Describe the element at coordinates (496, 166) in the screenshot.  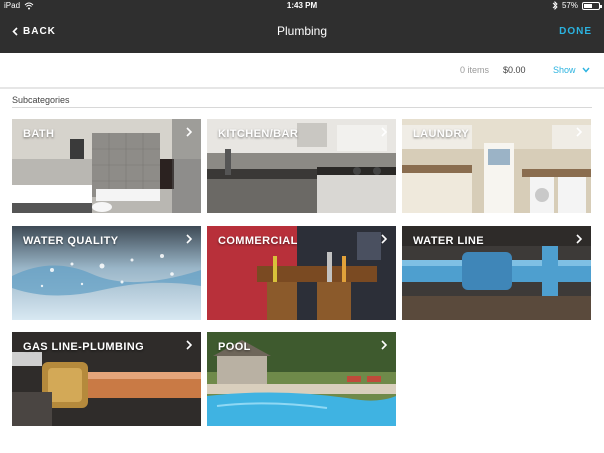
I see `tile-laundry: LAUNDRY` at that location.